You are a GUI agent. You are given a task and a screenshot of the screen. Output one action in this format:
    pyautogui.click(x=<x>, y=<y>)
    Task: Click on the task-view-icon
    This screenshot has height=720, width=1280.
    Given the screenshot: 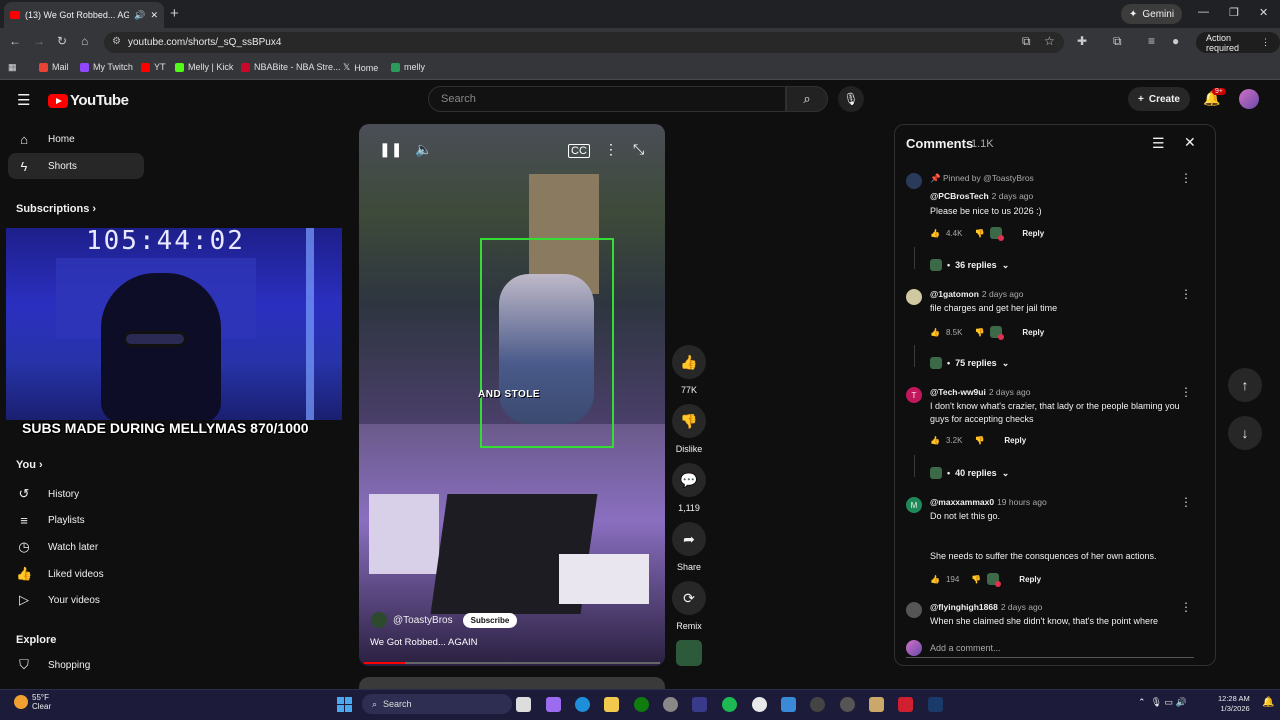 What is the action you would take?
    pyautogui.click(x=523, y=704)
    